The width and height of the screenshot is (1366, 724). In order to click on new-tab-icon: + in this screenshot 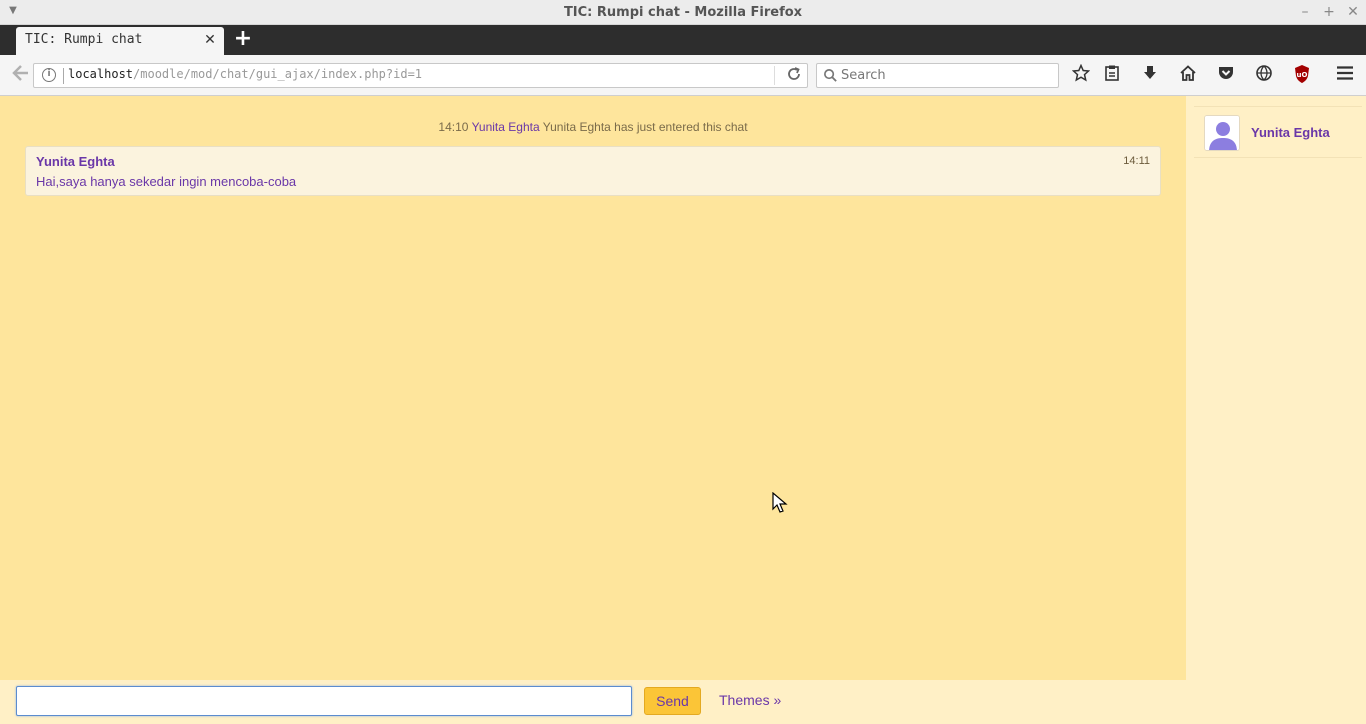, I will do `click(243, 39)`.